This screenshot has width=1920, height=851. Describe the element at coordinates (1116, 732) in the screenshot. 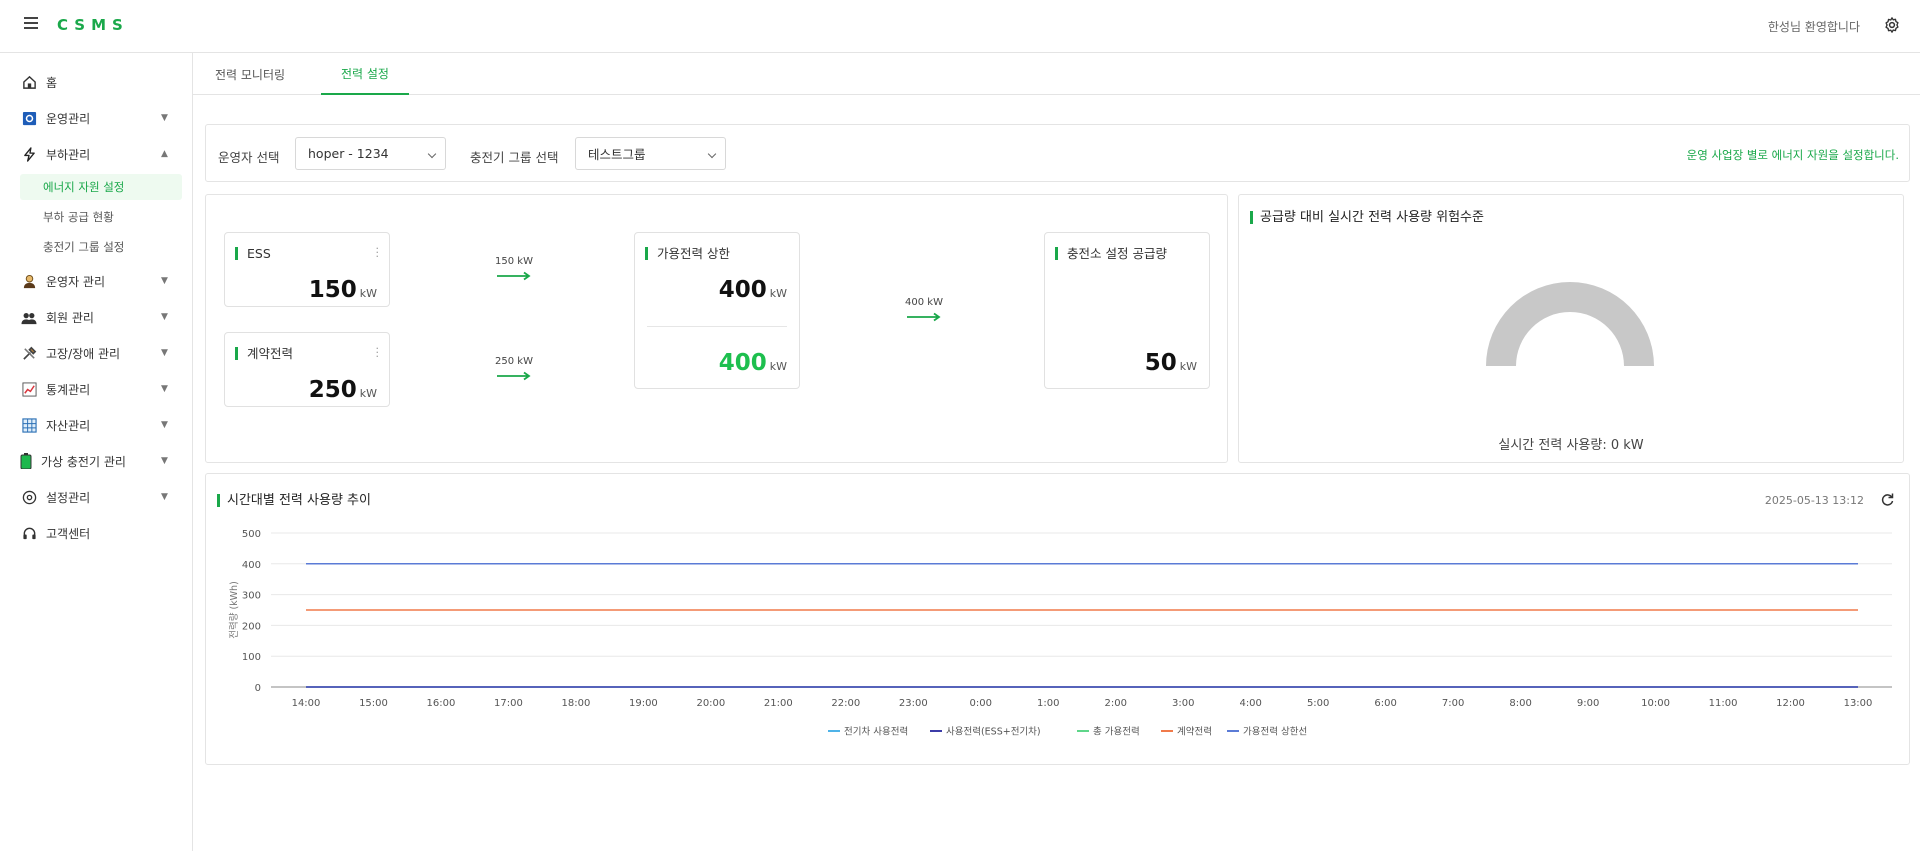

I see `legend-item-label: 총 가용전력` at that location.